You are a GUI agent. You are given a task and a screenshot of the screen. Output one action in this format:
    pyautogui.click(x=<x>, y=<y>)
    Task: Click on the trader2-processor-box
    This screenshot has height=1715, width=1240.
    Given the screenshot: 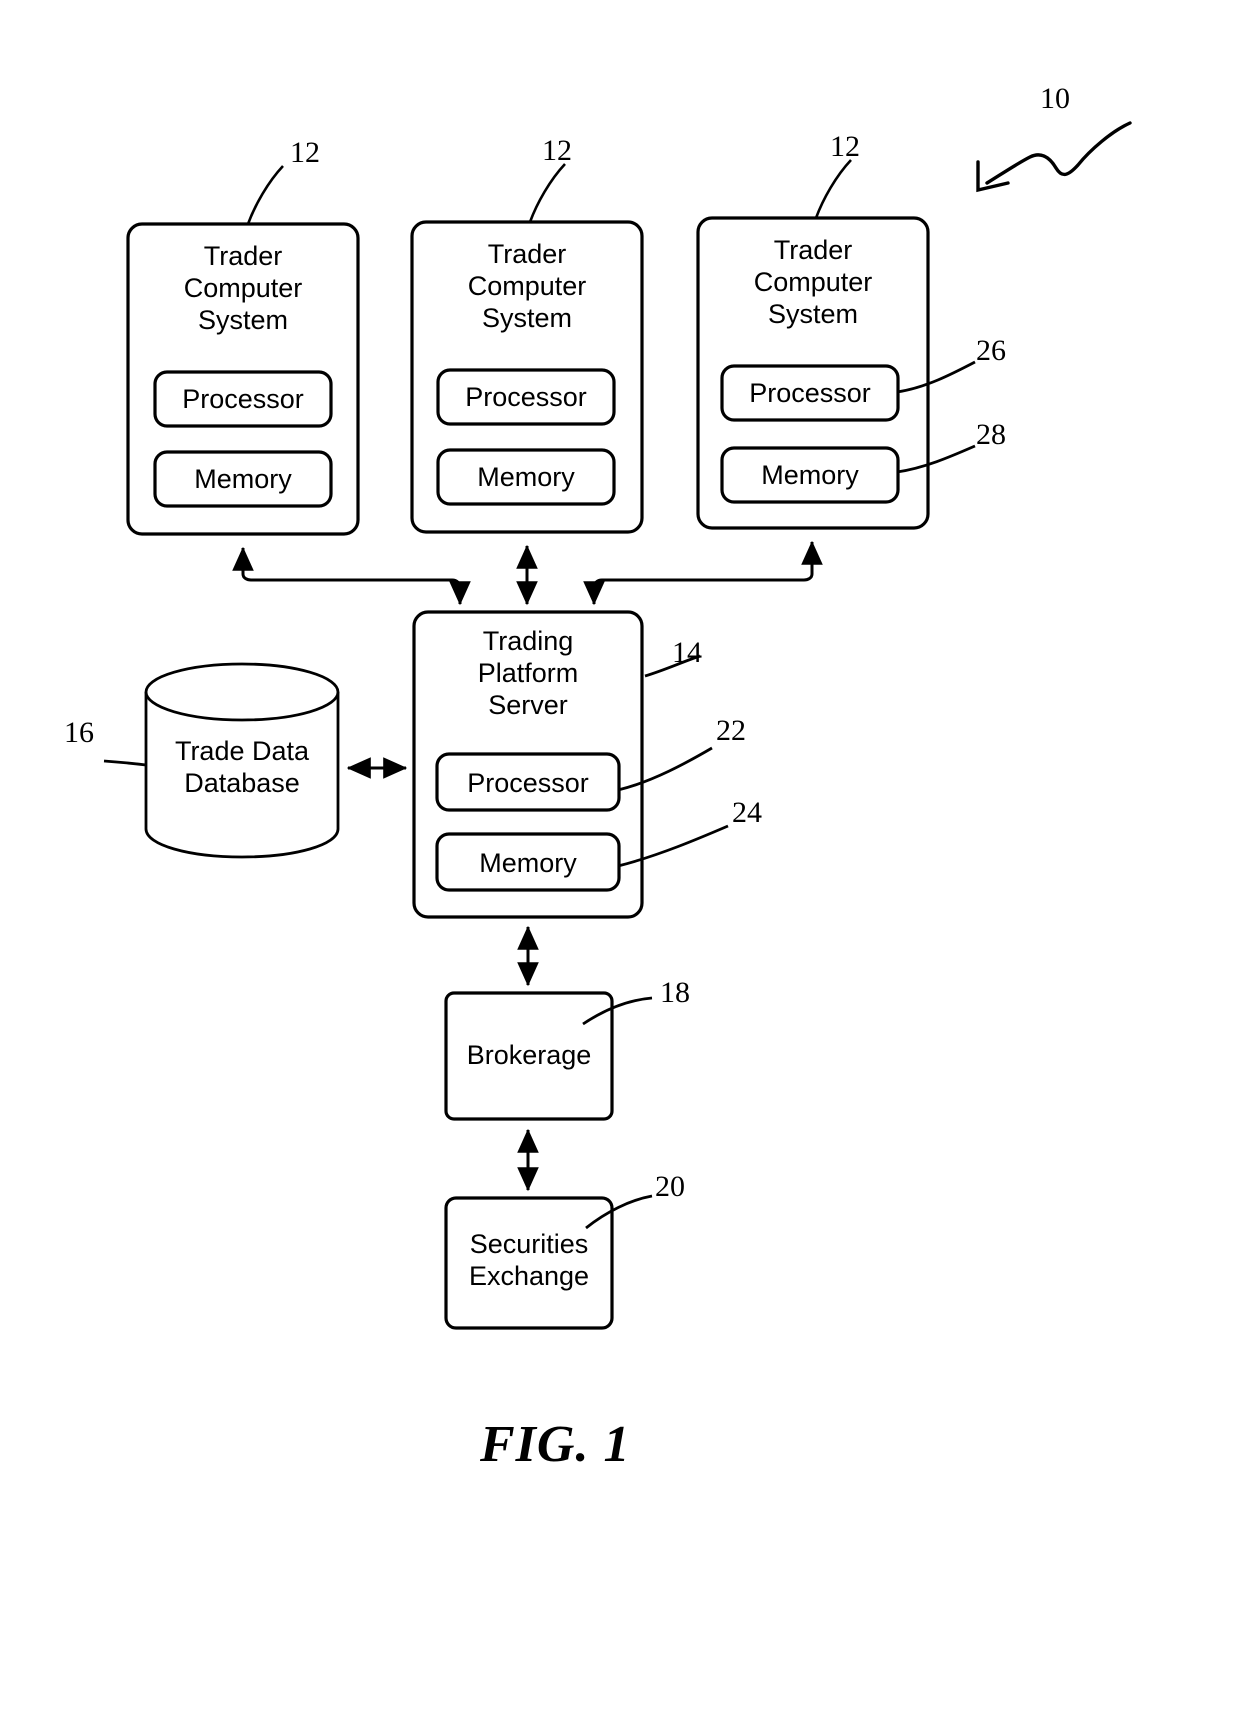 What is the action you would take?
    pyautogui.click(x=526, y=397)
    